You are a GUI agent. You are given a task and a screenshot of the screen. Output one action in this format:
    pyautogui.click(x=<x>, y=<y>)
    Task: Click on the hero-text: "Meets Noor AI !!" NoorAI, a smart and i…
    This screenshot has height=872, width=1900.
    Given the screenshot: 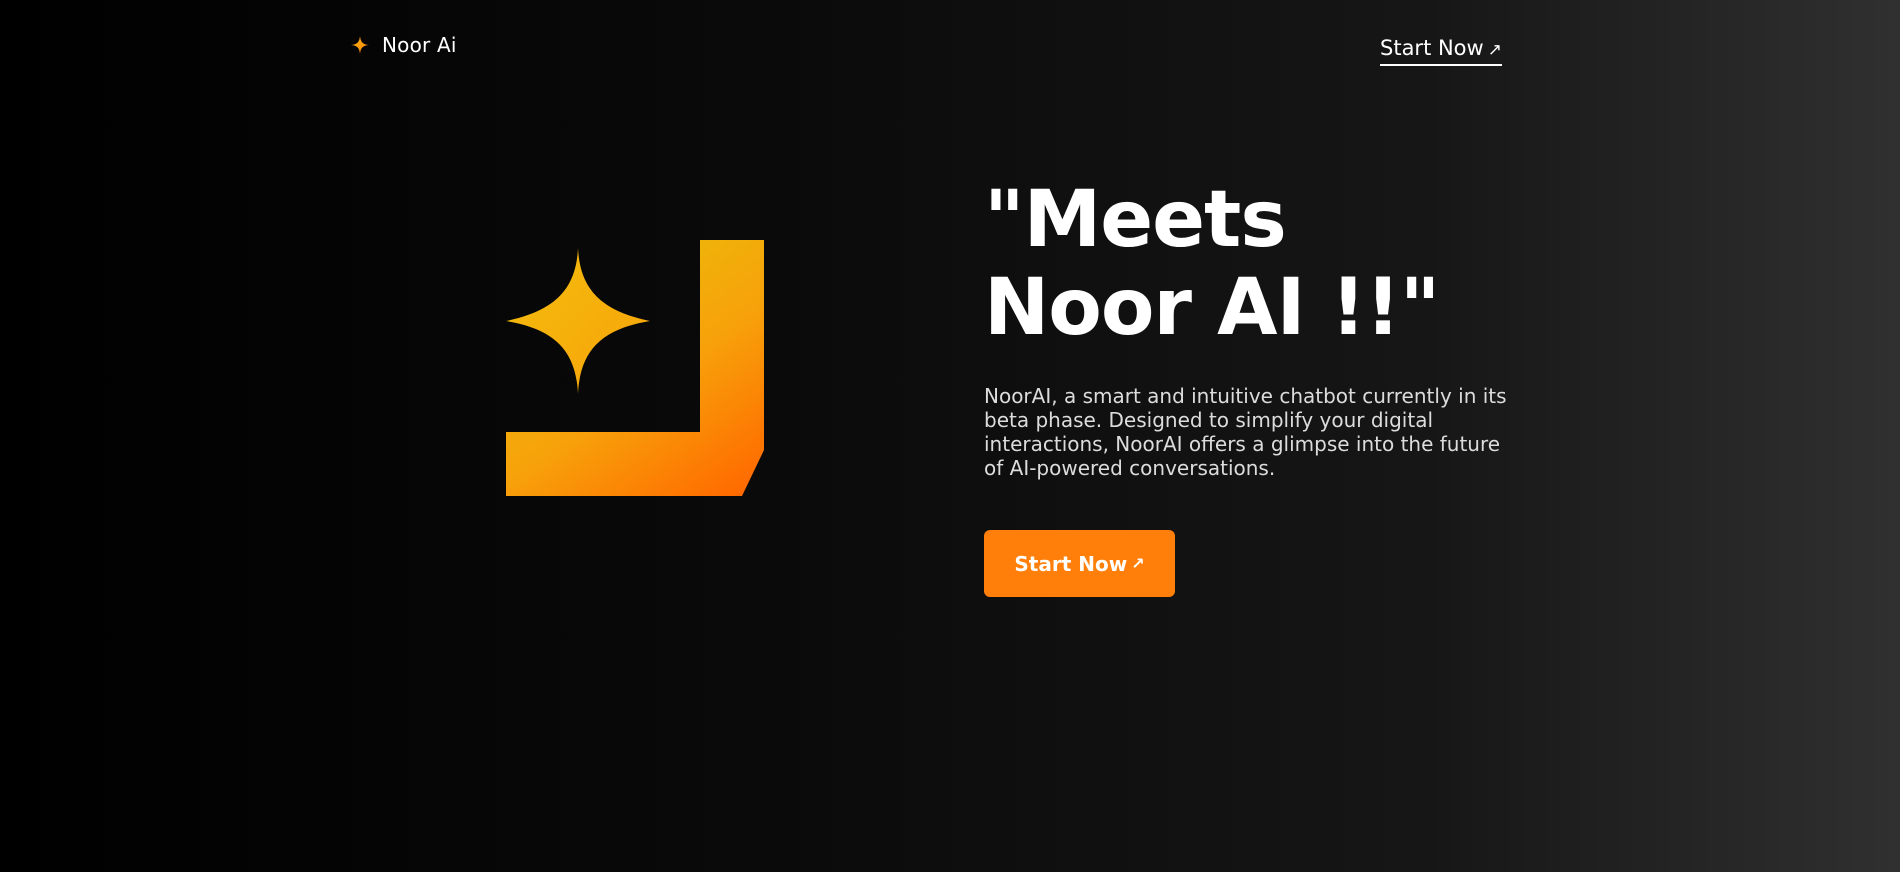 What is the action you would take?
    pyautogui.click(x=1254, y=386)
    